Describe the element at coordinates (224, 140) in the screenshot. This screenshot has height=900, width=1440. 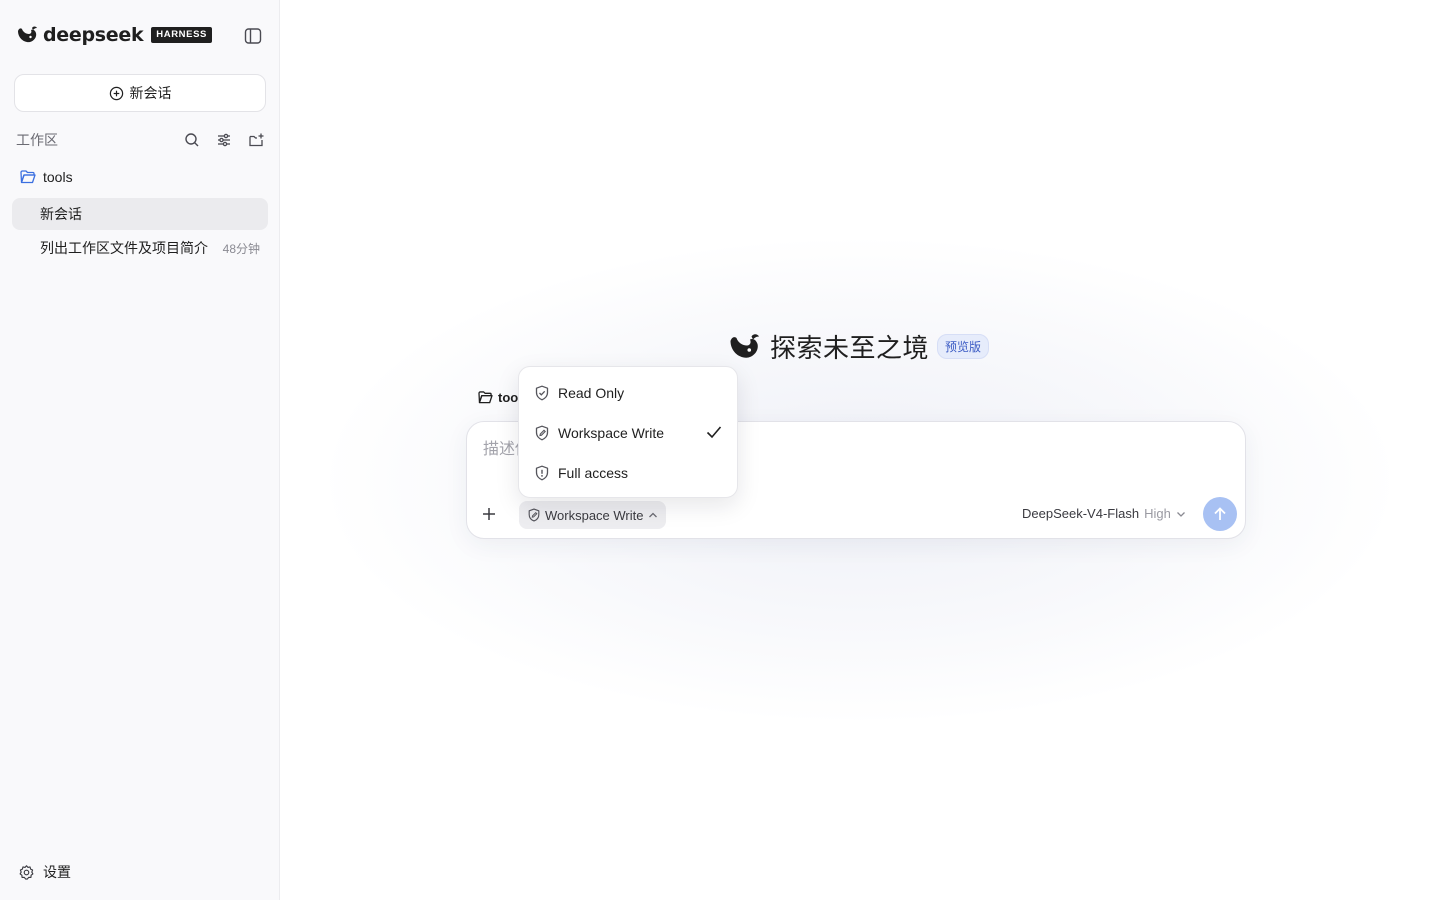
I see `filter-icon` at that location.